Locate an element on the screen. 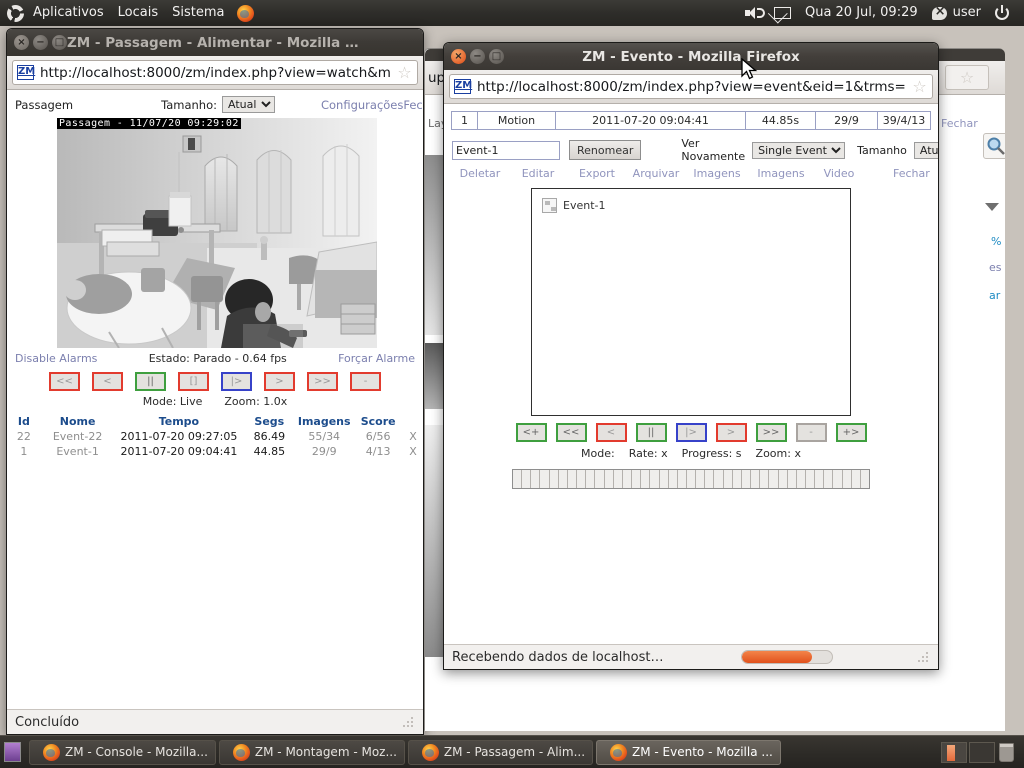 This screenshot has width=1024, height=768. mail-indicator is located at coordinates (782, 13).